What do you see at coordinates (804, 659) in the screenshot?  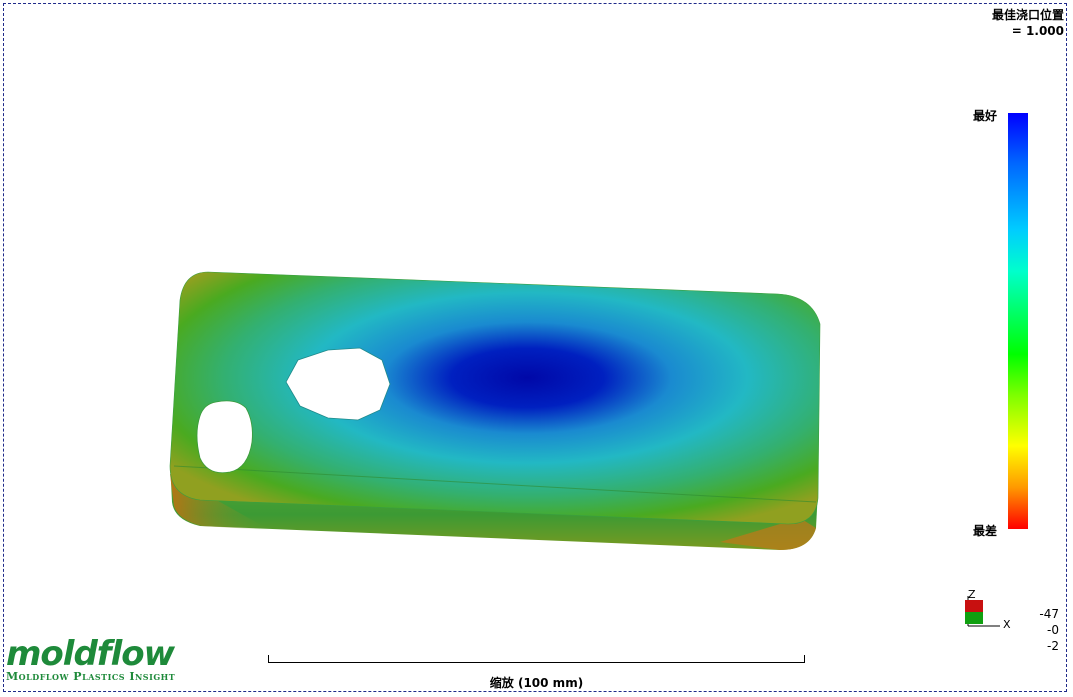 I see `ruler-tick-right` at bounding box center [804, 659].